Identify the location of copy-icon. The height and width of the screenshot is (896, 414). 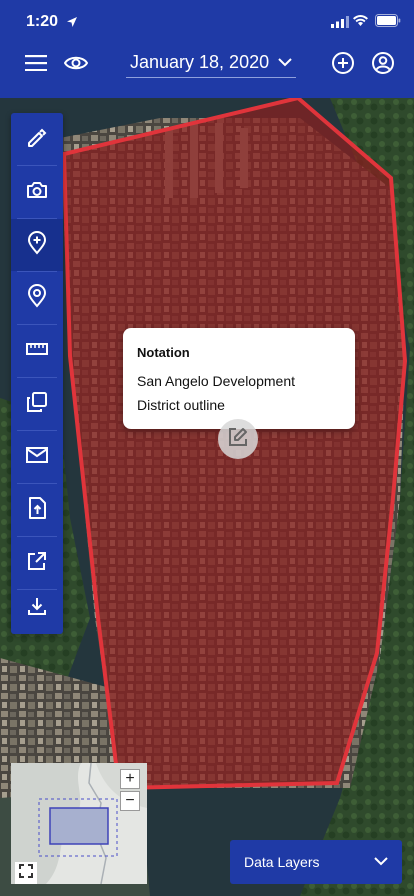
(37, 404).